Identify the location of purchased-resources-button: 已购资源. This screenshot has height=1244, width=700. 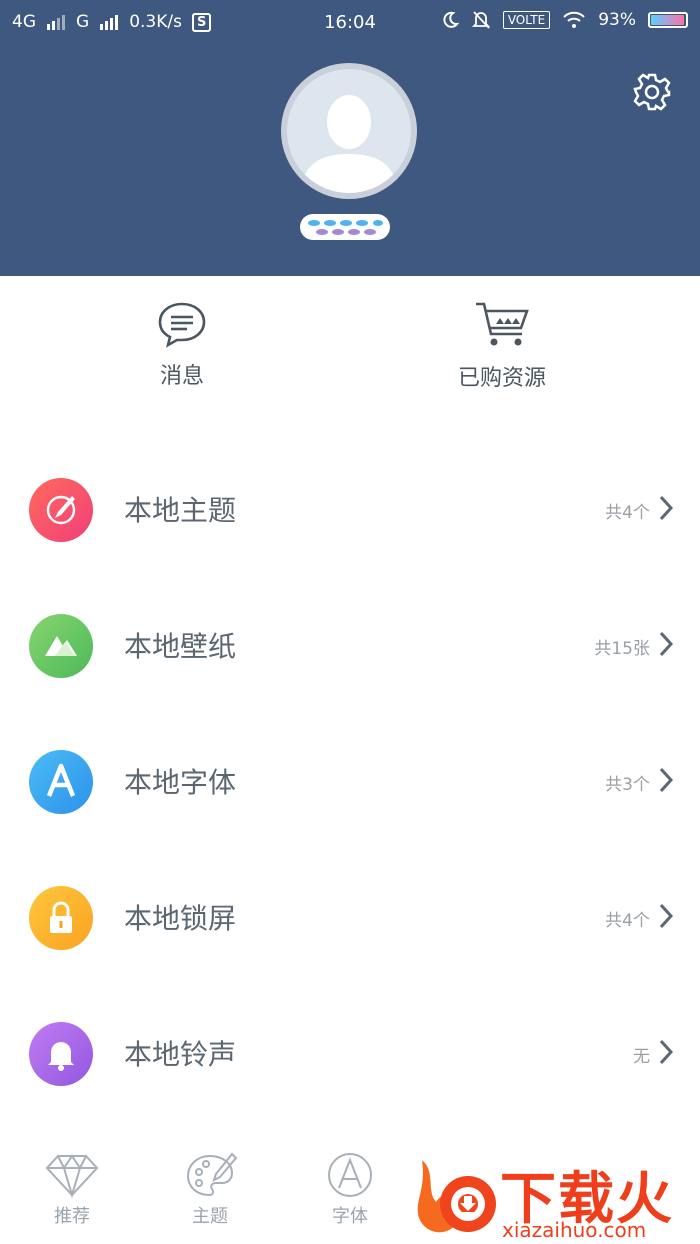
(502, 346).